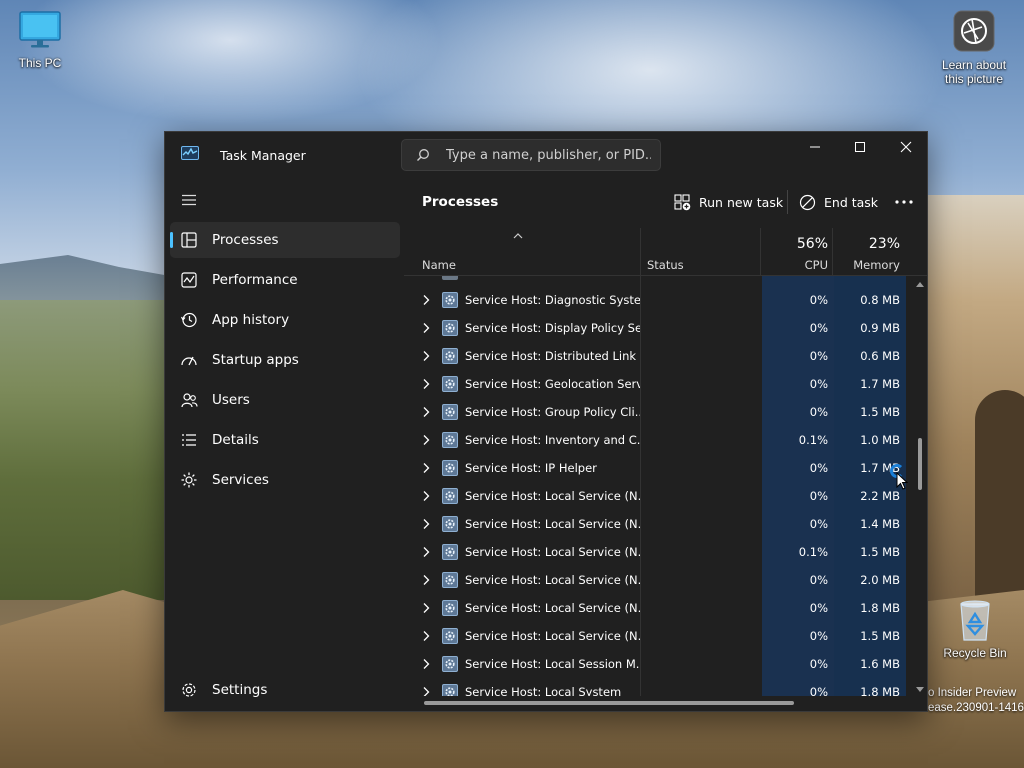 The width and height of the screenshot is (1024, 768). Describe the element at coordinates (255, 280) in the screenshot. I see `sidebar-item-label: Performance` at that location.